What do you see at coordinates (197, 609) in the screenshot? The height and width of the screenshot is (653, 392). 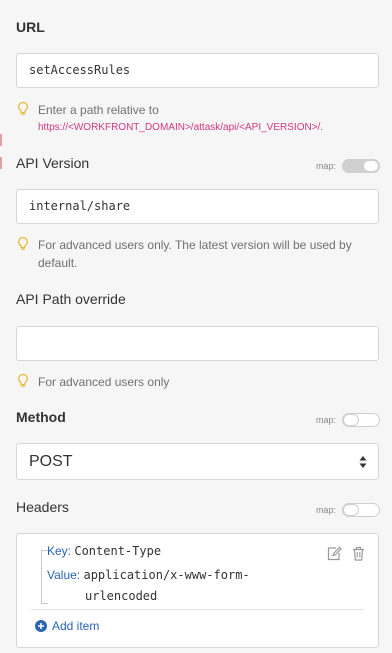 I see `divider` at bounding box center [197, 609].